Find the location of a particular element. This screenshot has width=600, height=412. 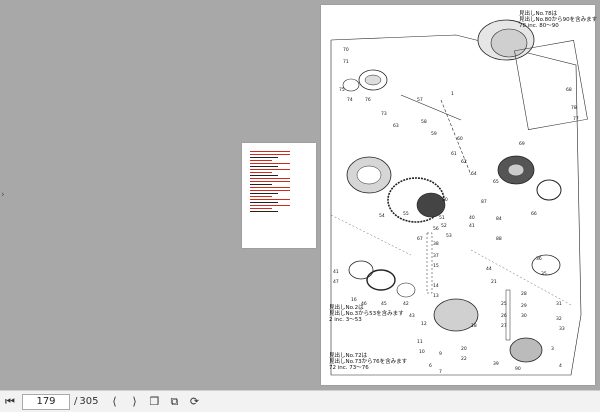

svg-text: 25 is located at coordinates (504, 304).